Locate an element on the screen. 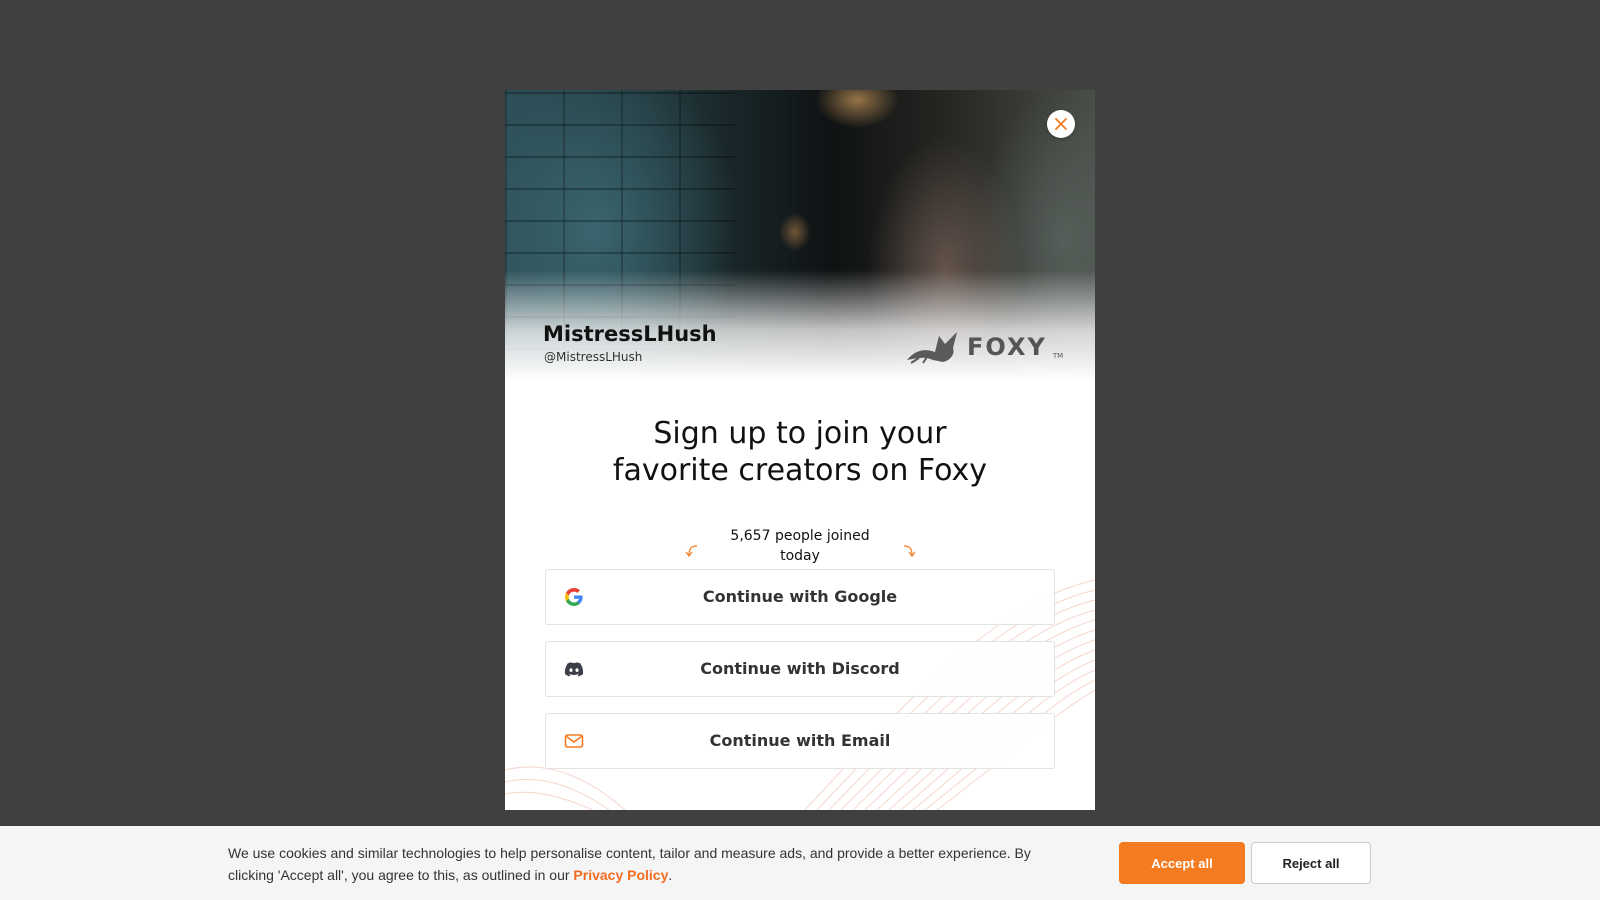 This screenshot has height=900, width=1600. google-button-label: Continue with Google is located at coordinates (800, 596).